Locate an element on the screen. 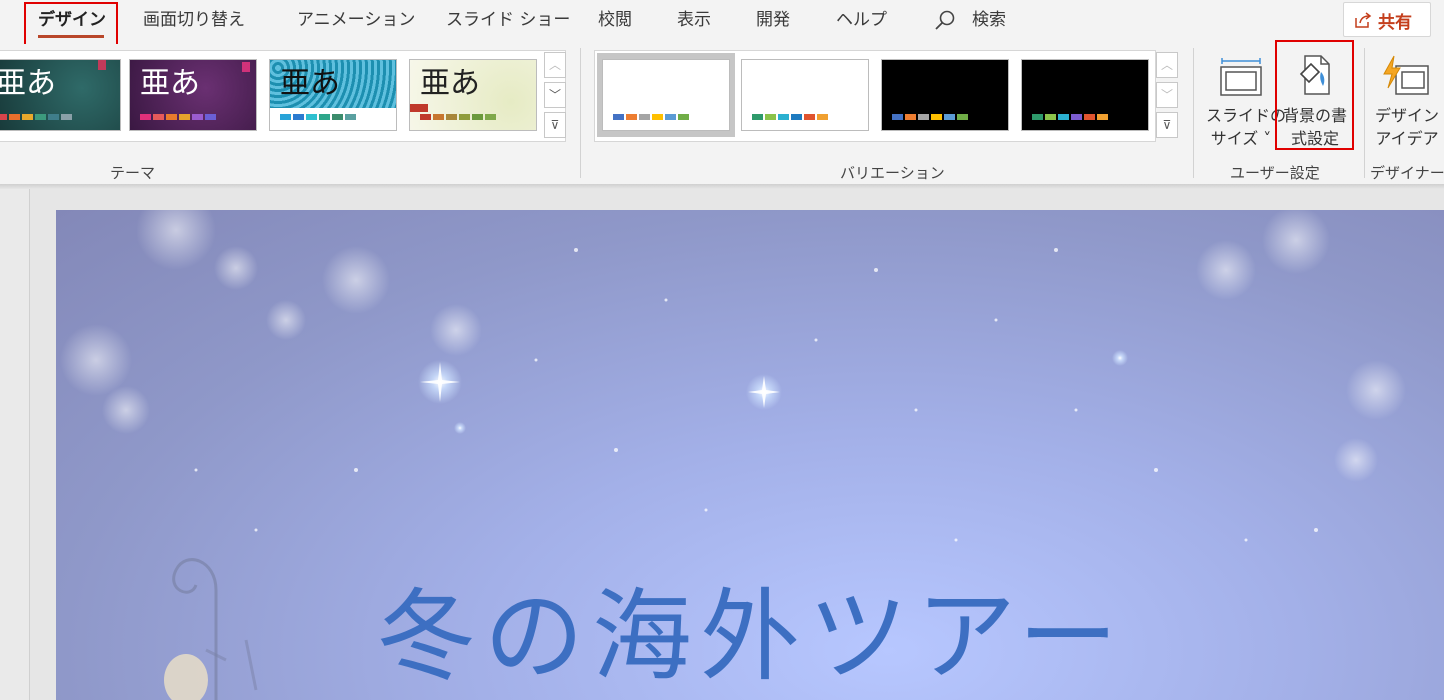  slide-title: 冬の海外ツアー is located at coordinates (751, 627).